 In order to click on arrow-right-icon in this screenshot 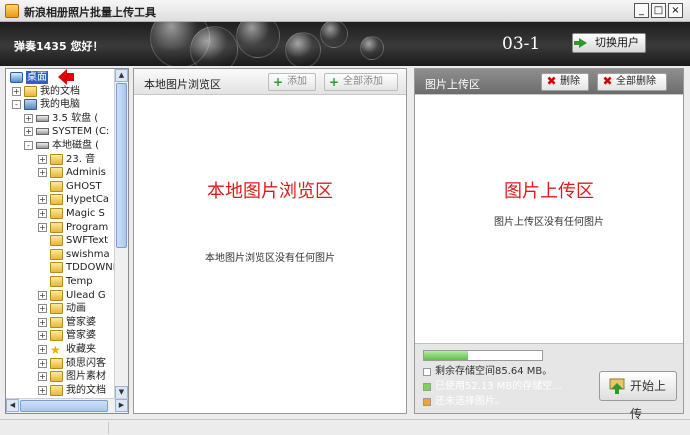, I will do `click(580, 43)`.